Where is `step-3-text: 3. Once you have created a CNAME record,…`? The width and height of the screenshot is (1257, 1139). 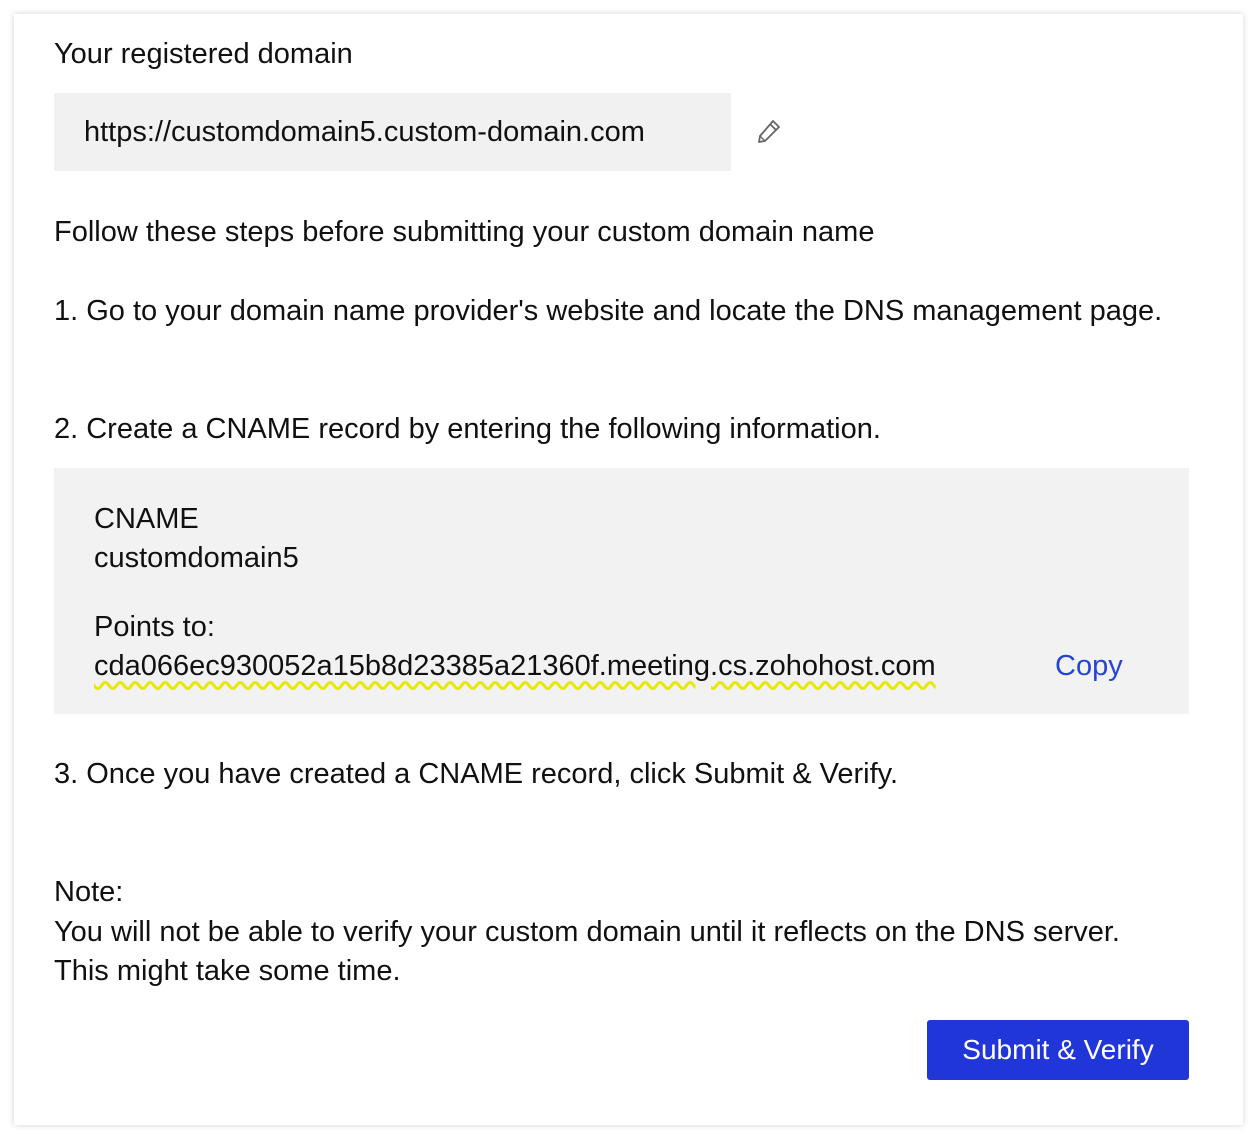 step-3-text: 3. Once you have created a CNAME record,… is located at coordinates (476, 774).